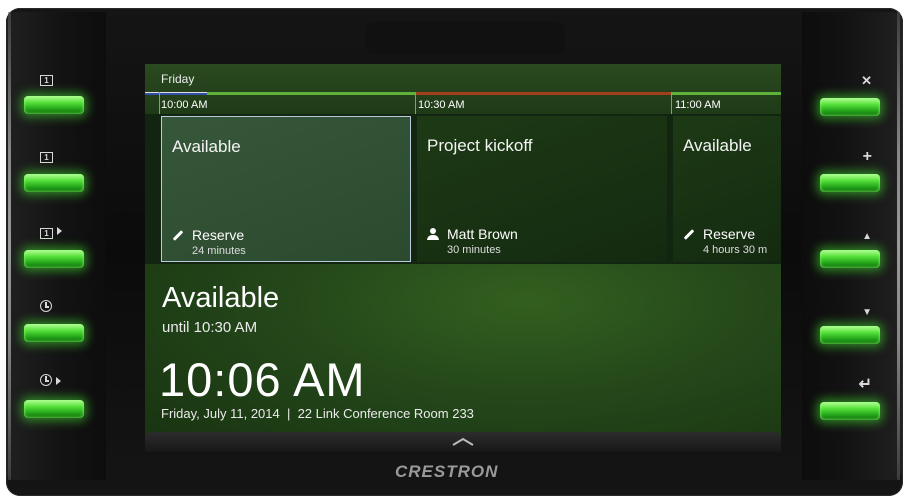 The width and height of the screenshot is (908, 501). Describe the element at coordinates (542, 189) in the screenshot. I see `slot-meeting: Project kickoff Matt Brown 30 minutes` at that location.